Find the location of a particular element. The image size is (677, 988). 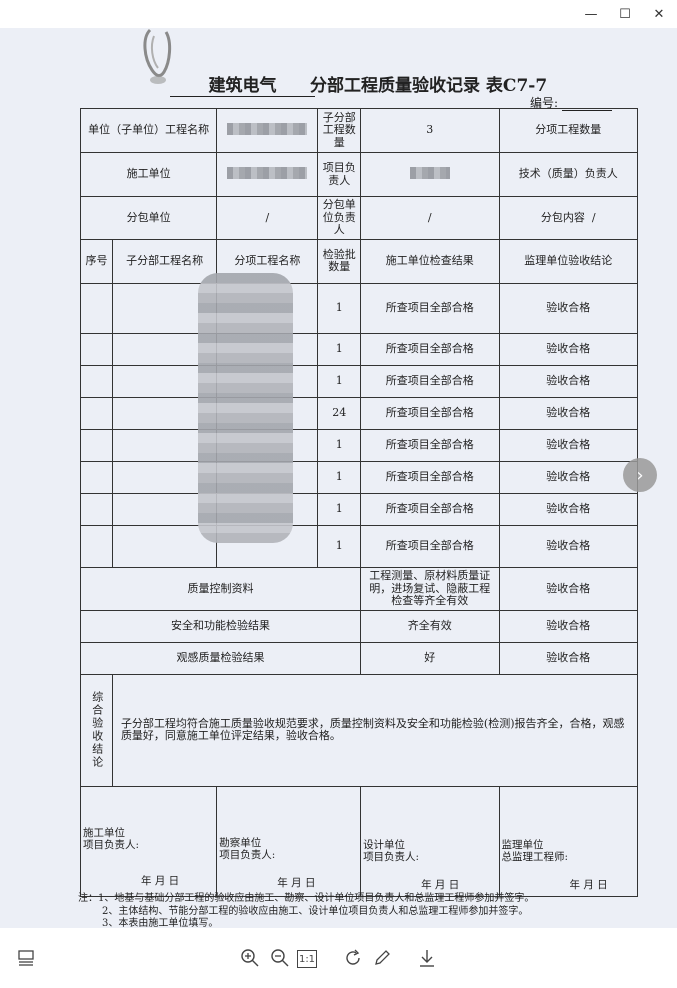

sign-supervisor: 监理单位 总监理工程师: 年 月 日 is located at coordinates (568, 841).